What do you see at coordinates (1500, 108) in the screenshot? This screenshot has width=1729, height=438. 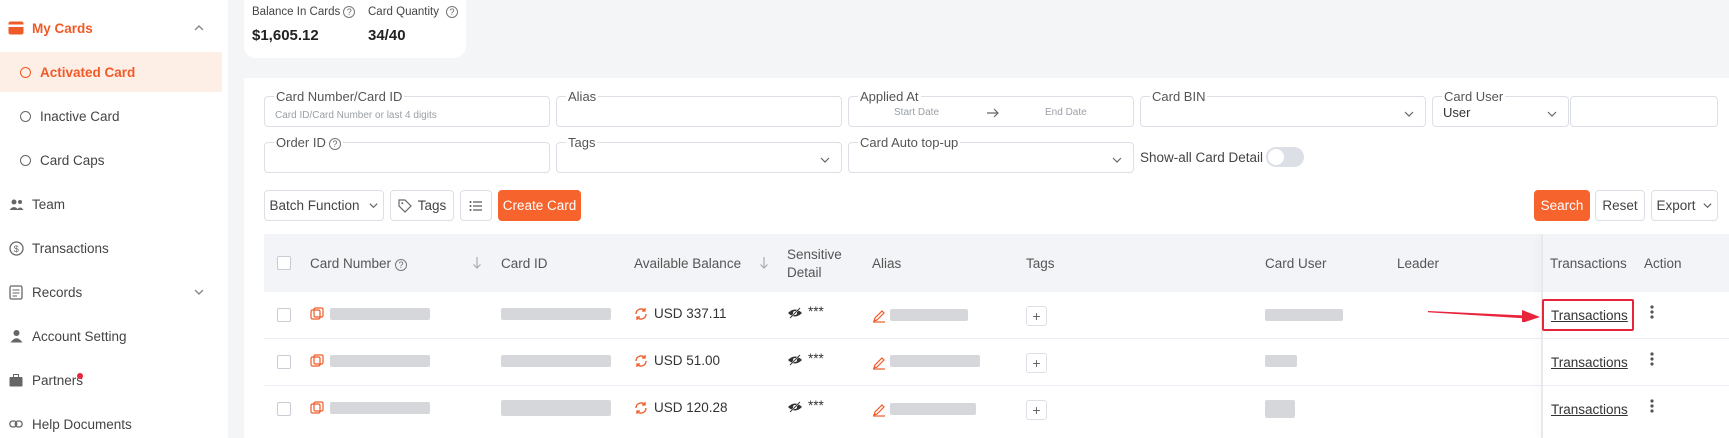 I see `card-user-select: Card User User` at bounding box center [1500, 108].